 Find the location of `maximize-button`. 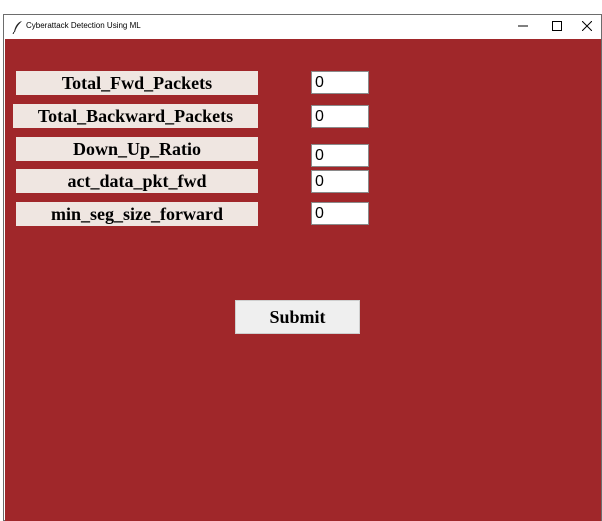

maximize-button is located at coordinates (557, 27).